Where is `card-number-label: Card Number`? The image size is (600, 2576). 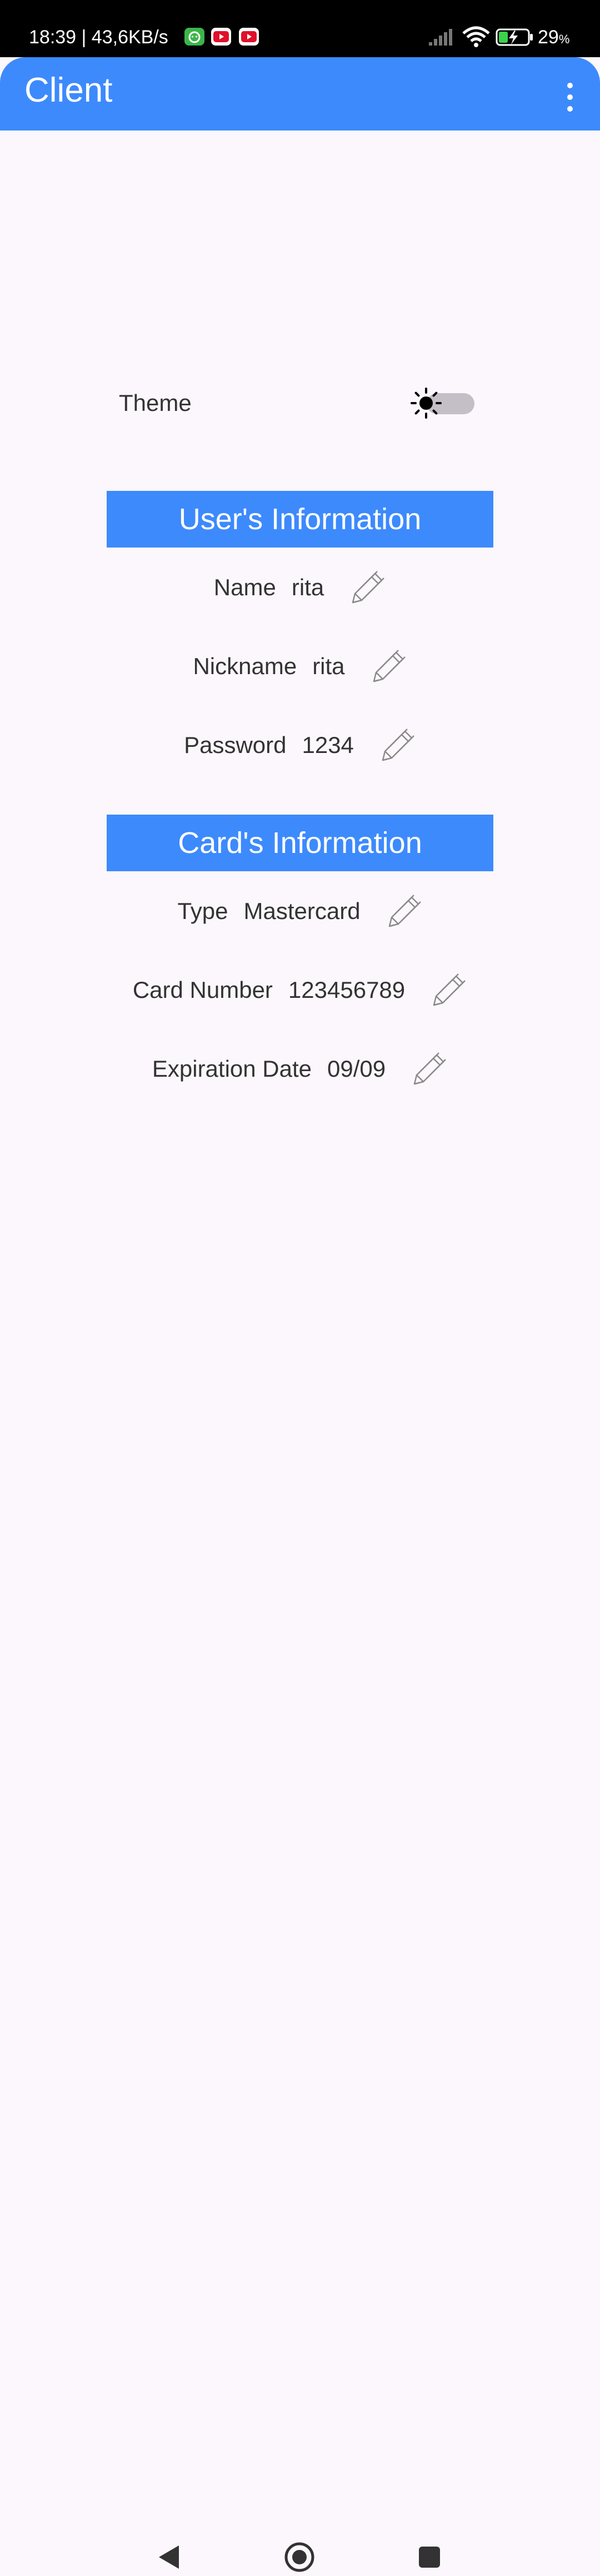
card-number-label: Card Number is located at coordinates (202, 990).